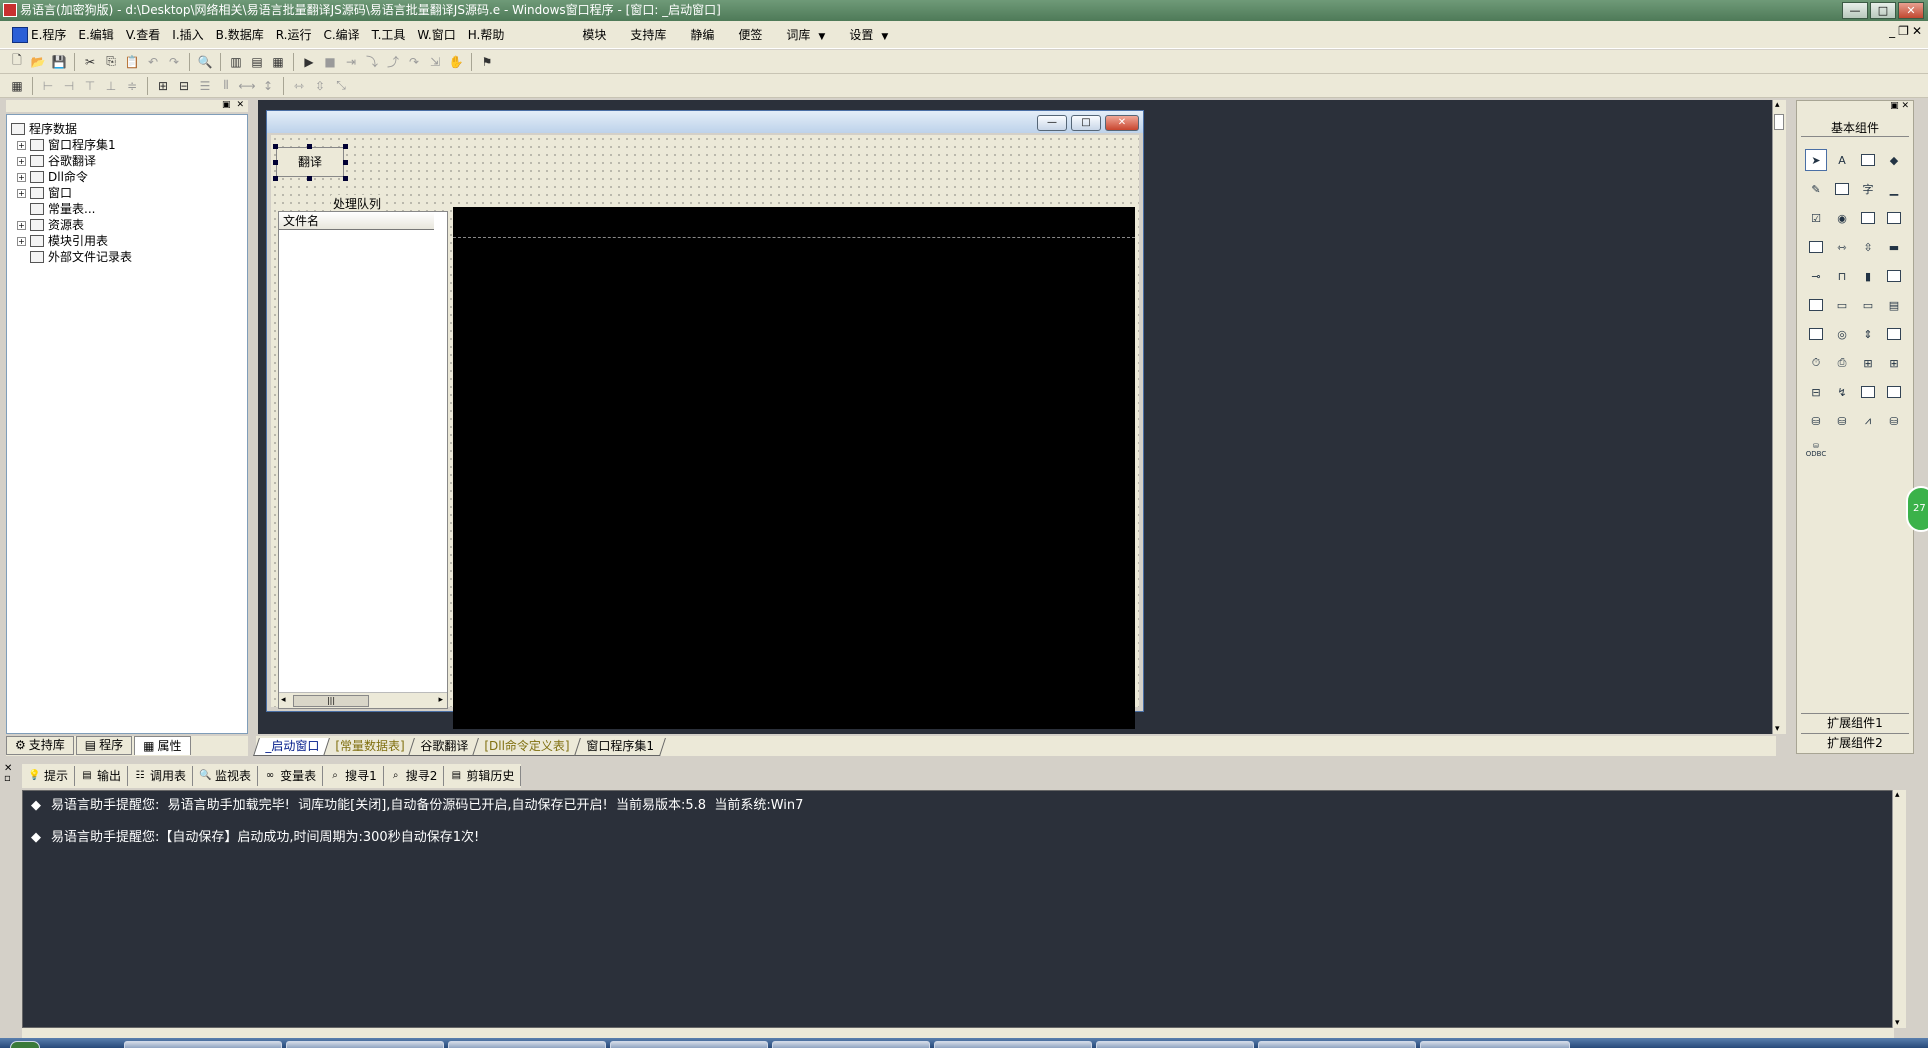 The height and width of the screenshot is (1048, 1928). Describe the element at coordinates (104, 745) in the screenshot. I see `tab-program: ▤ 程序` at that location.